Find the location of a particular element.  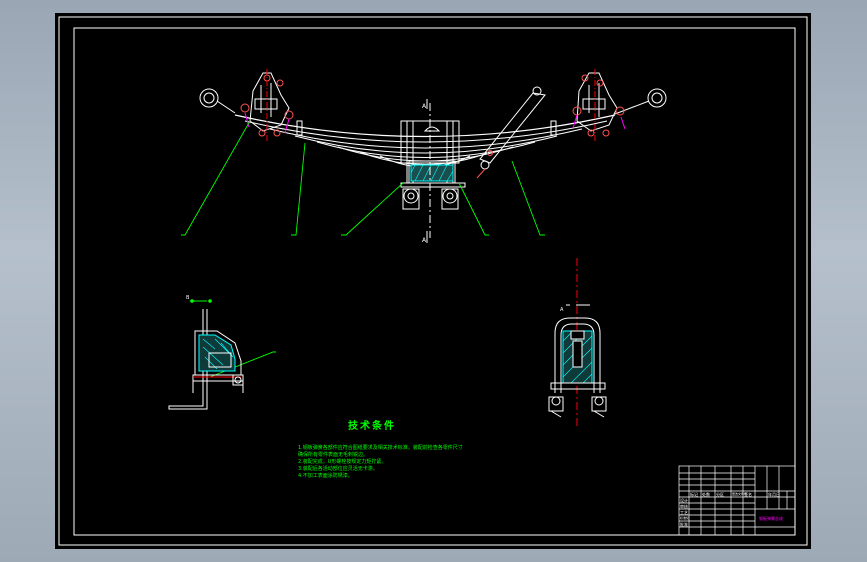

title-block-role-approve: 批准 is located at coordinates (684, 524).